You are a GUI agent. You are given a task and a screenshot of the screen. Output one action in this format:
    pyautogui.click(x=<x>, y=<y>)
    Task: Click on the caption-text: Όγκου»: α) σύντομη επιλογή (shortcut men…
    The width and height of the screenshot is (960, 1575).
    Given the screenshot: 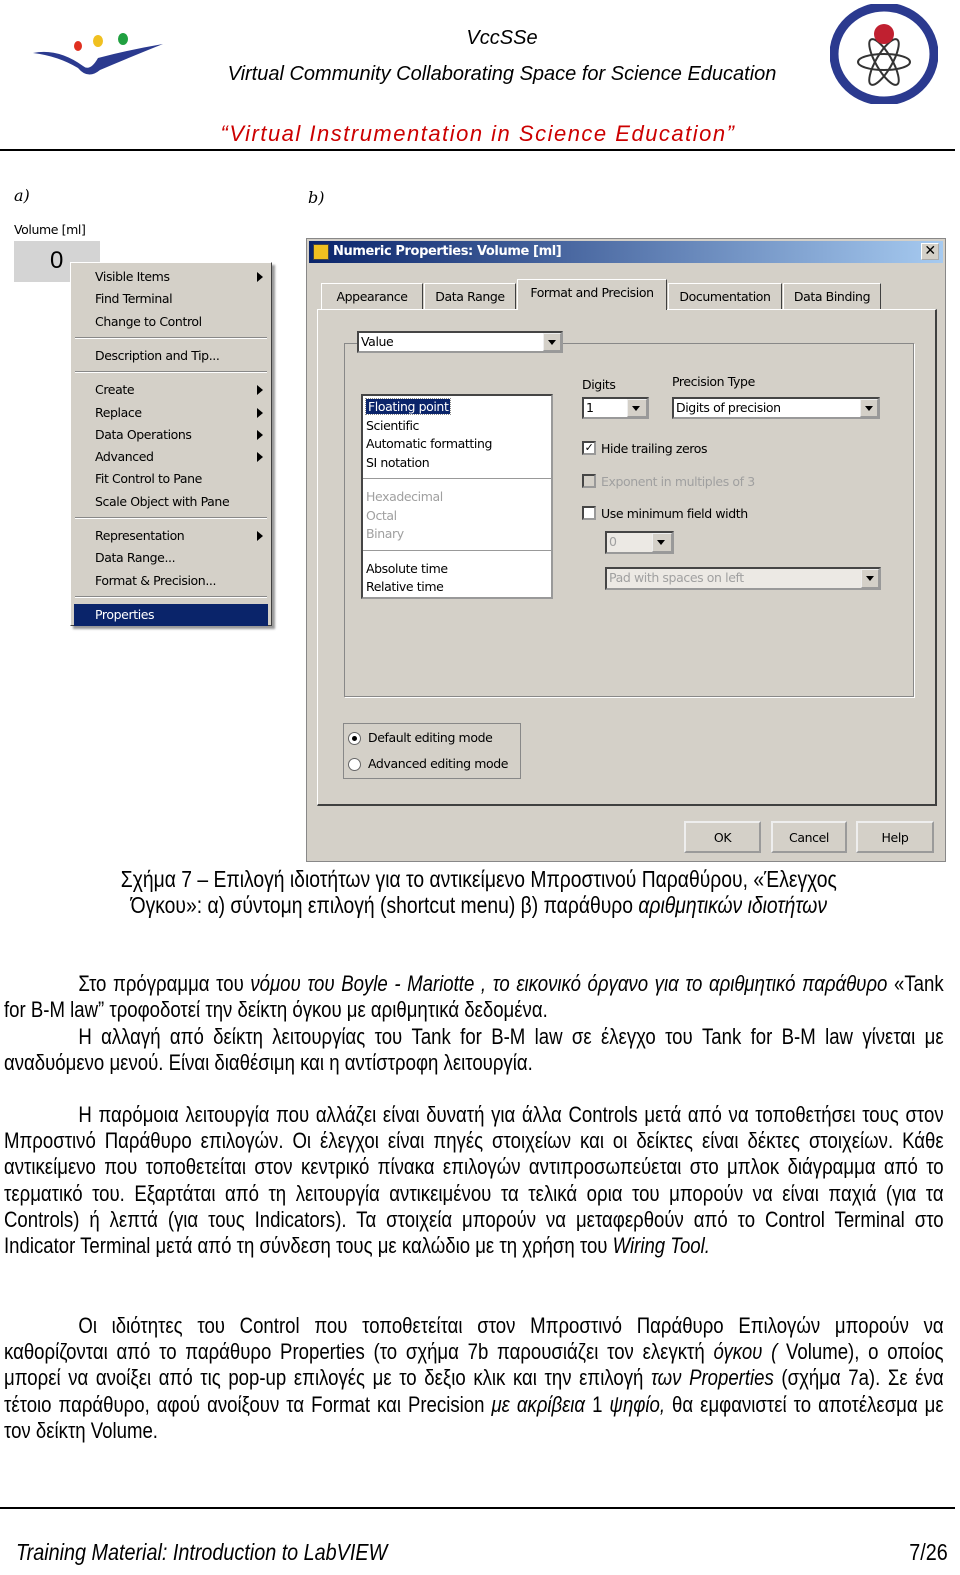 What is the action you would take?
    pyautogui.click(x=384, y=905)
    